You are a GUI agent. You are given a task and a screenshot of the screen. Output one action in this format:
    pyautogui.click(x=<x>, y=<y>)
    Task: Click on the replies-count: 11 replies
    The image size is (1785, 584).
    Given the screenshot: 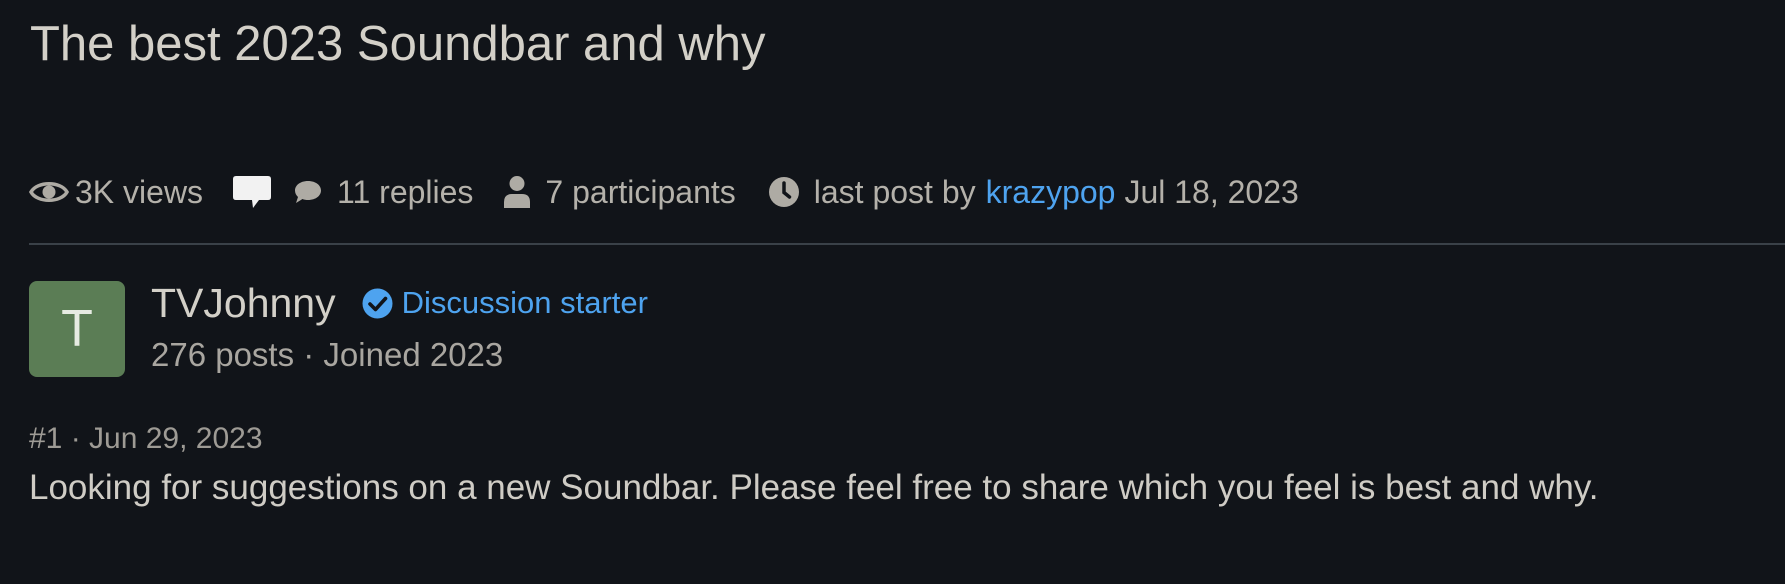 What is the action you would take?
    pyautogui.click(x=405, y=191)
    